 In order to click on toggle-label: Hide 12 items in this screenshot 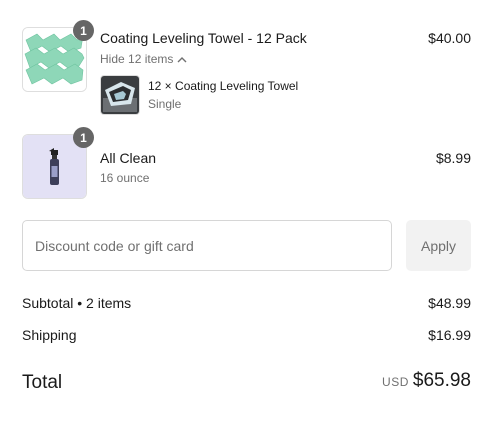, I will do `click(137, 59)`.